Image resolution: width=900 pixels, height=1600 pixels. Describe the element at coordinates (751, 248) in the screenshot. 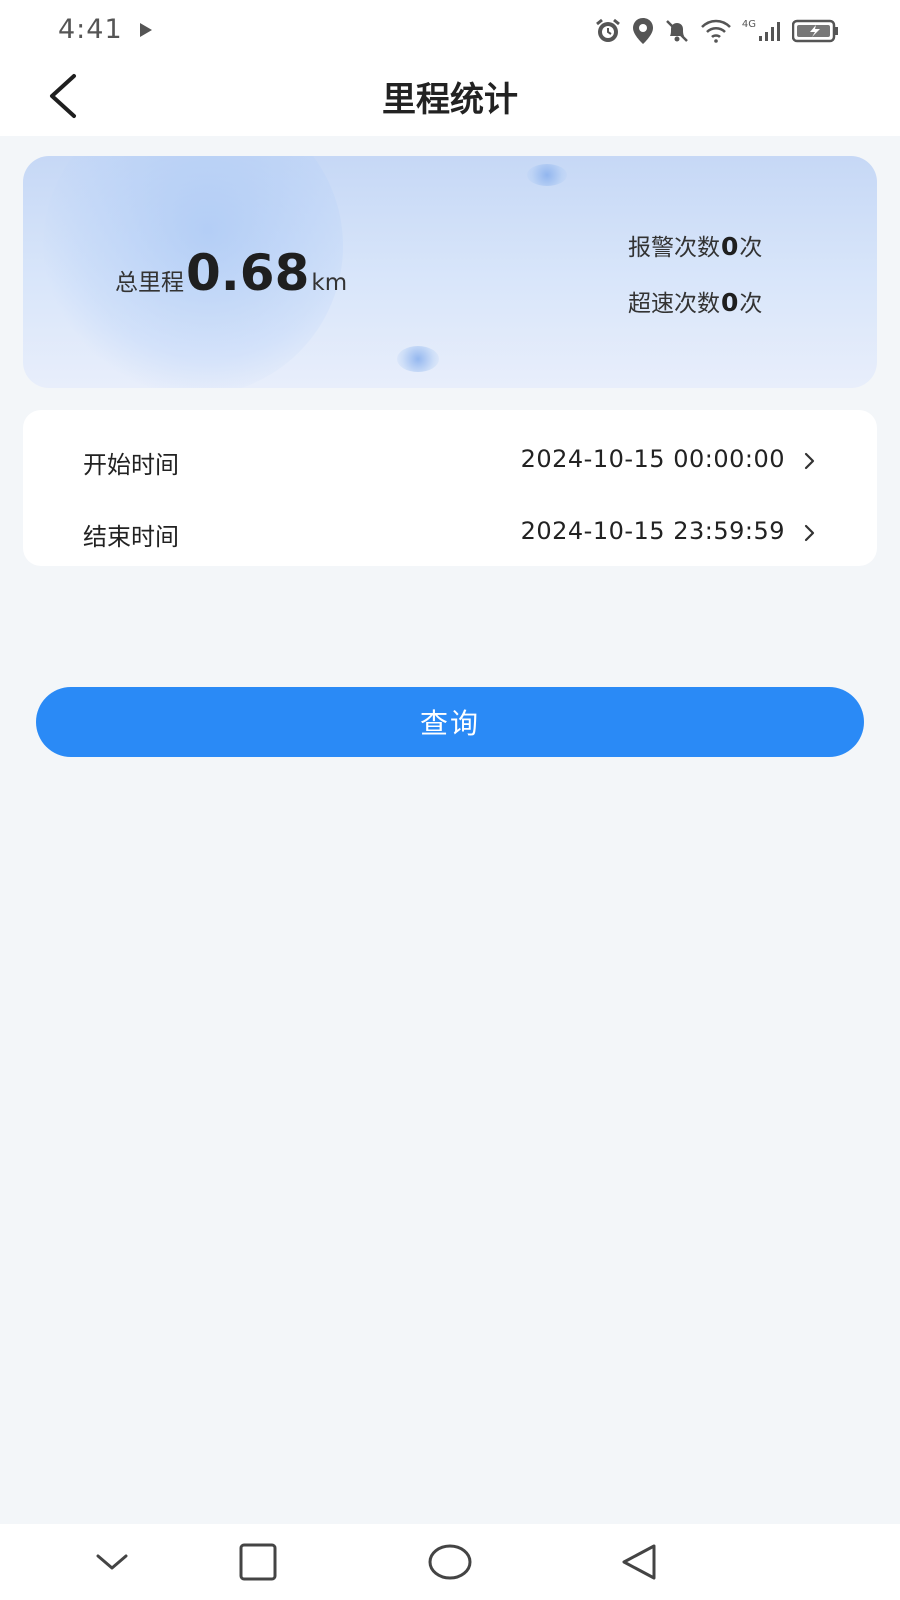

I see `alarm-count-unit: 次` at that location.